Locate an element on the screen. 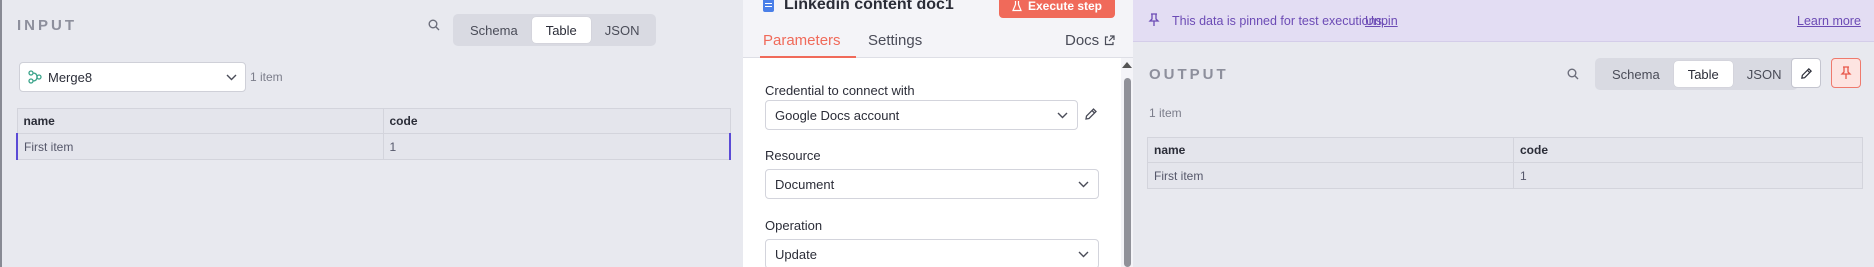 This screenshot has height=267, width=1874. node-title: Linkedin content doc1 is located at coordinates (858, 7).